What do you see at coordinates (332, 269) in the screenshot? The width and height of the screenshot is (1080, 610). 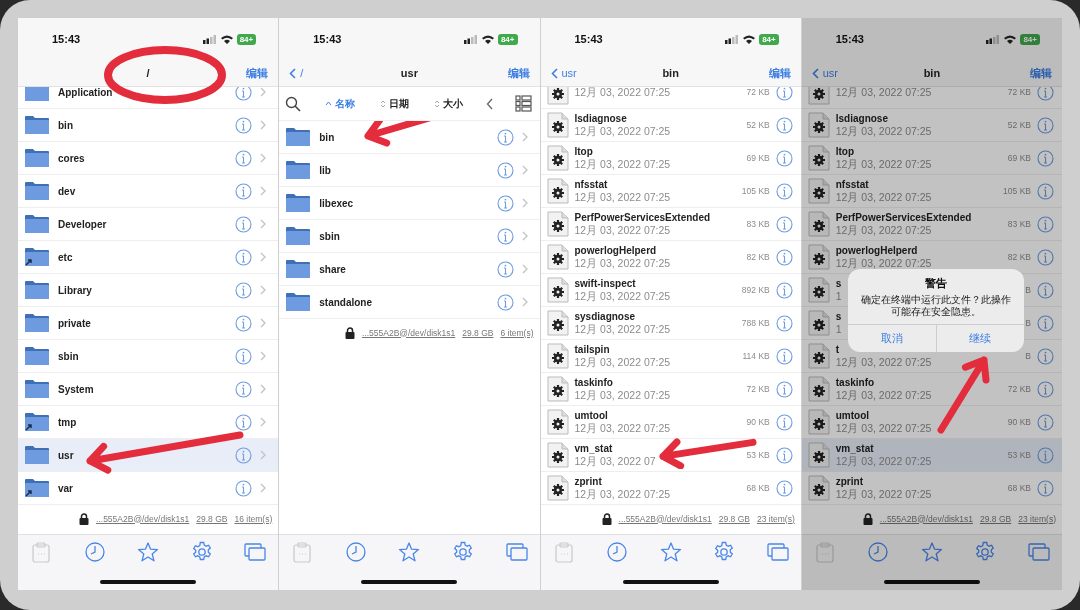 I see `folder-name: share` at bounding box center [332, 269].